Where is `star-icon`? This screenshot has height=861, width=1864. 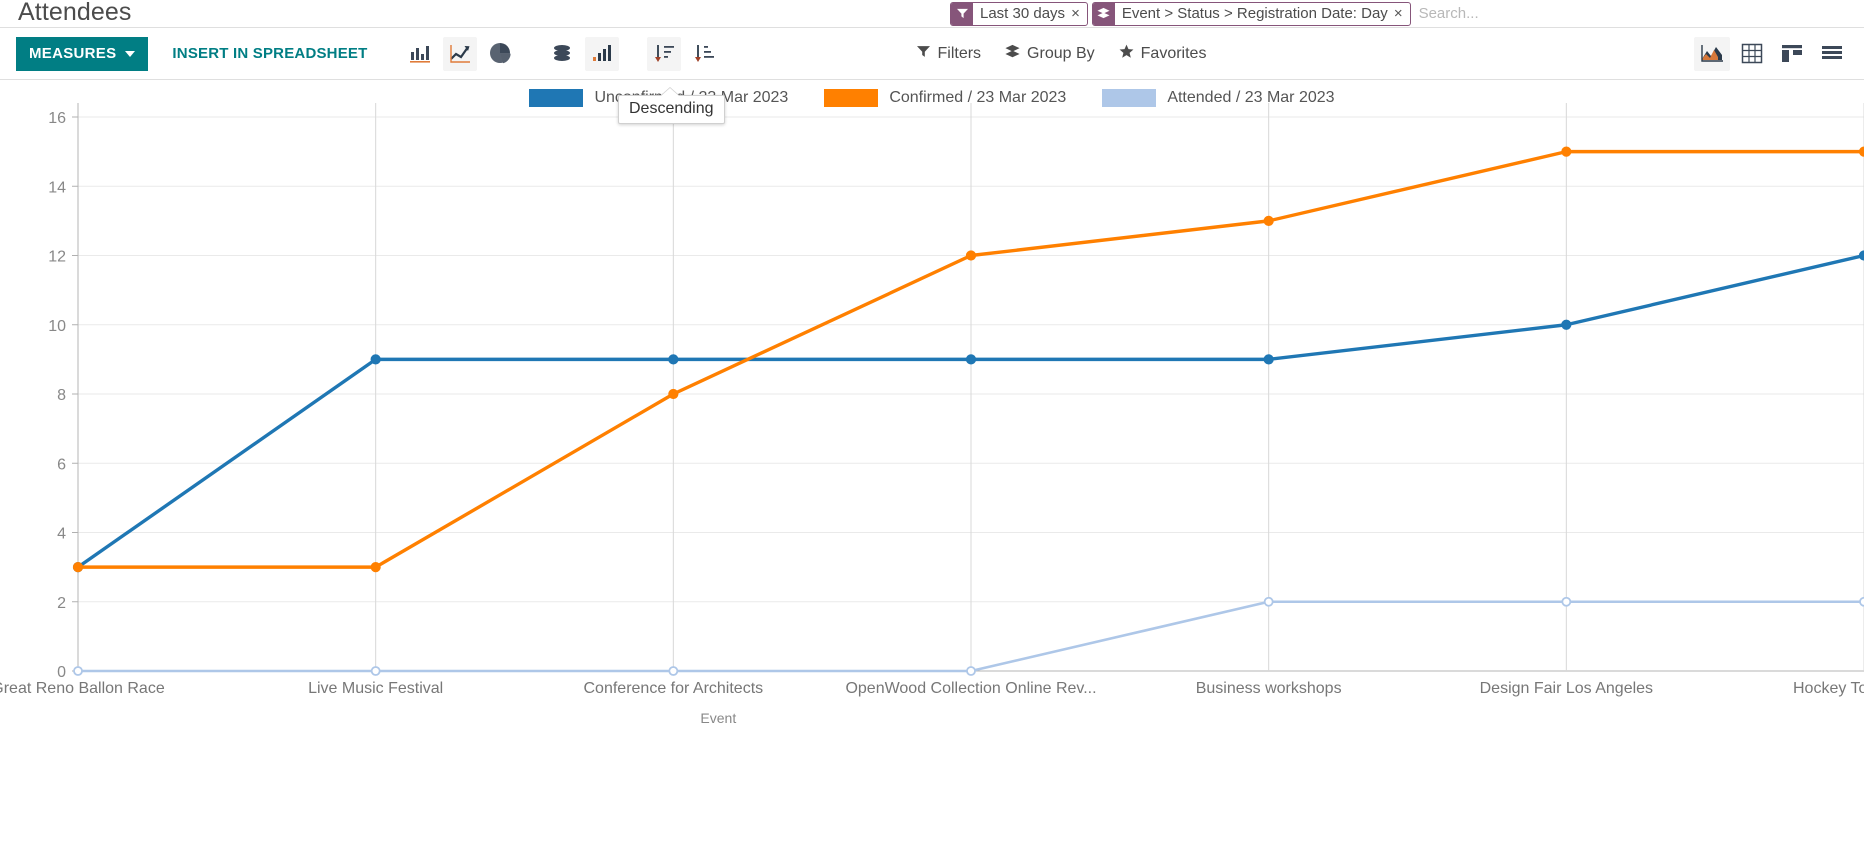
star-icon is located at coordinates (1126, 54).